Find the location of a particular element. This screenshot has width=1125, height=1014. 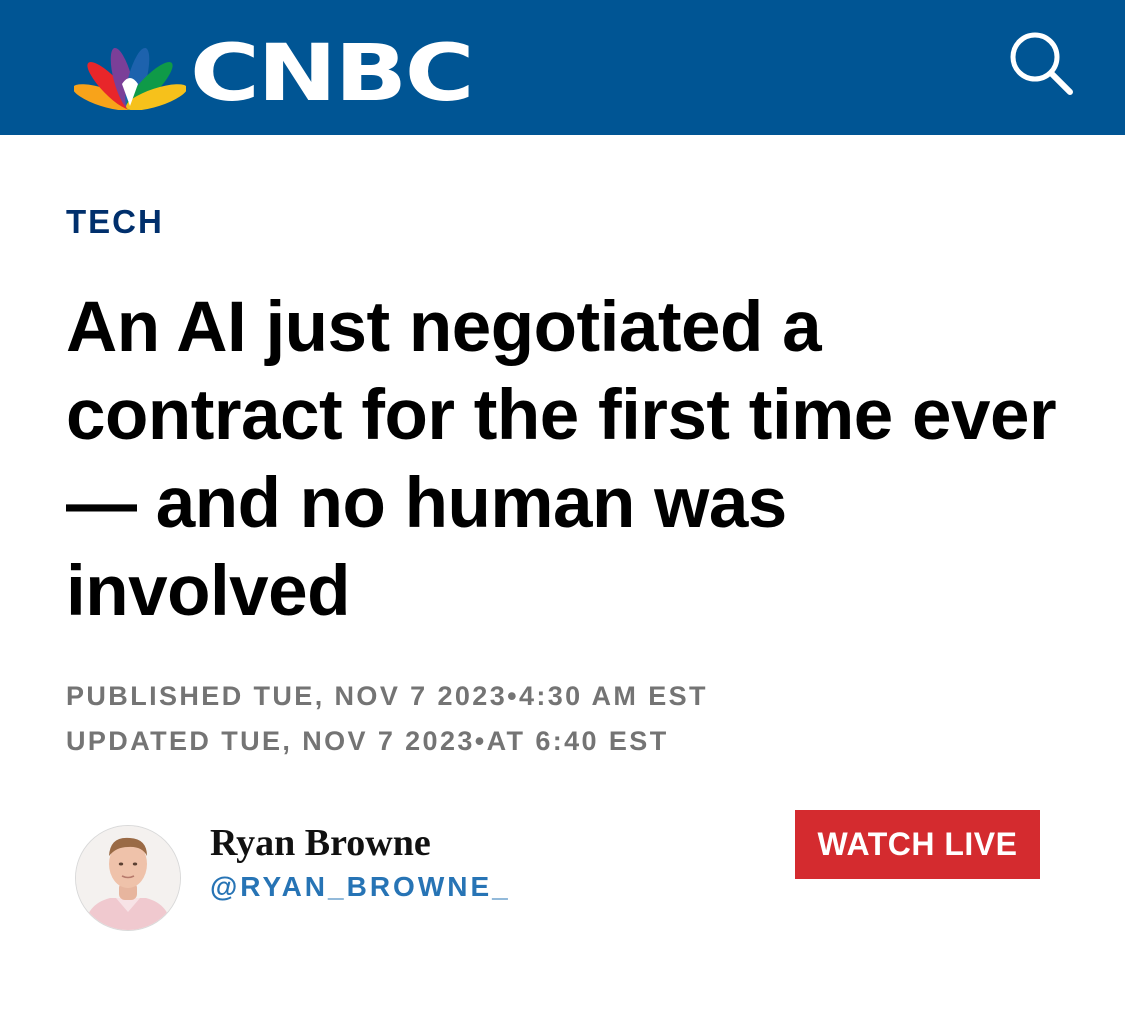

author-avatar is located at coordinates (128, 878).